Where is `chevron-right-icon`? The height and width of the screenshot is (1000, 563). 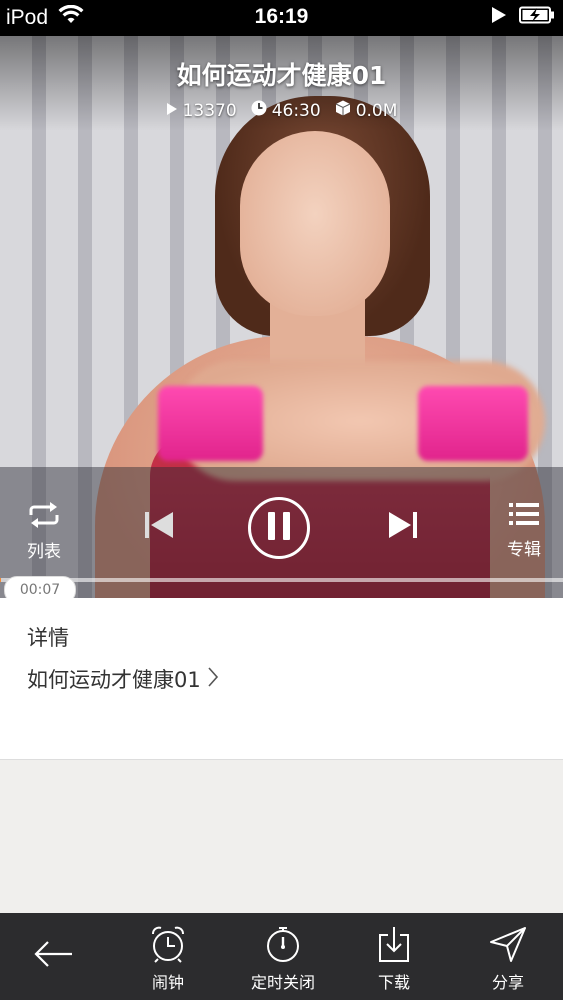
chevron-right-icon is located at coordinates (213, 679).